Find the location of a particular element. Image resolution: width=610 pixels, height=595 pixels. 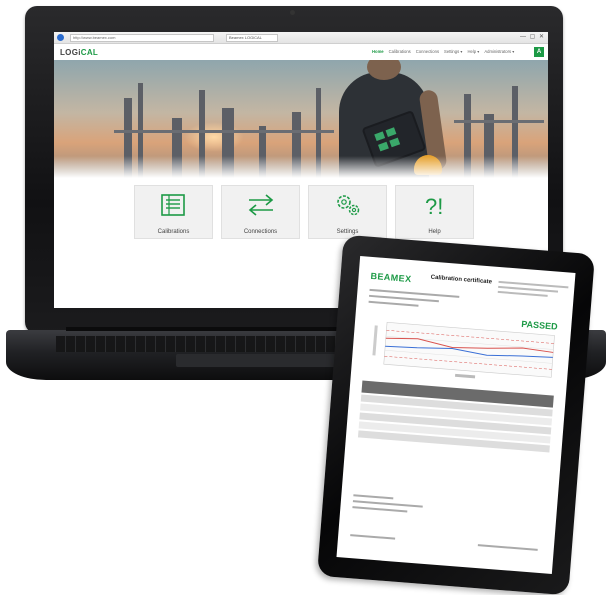

list-icon is located at coordinates (173, 205).